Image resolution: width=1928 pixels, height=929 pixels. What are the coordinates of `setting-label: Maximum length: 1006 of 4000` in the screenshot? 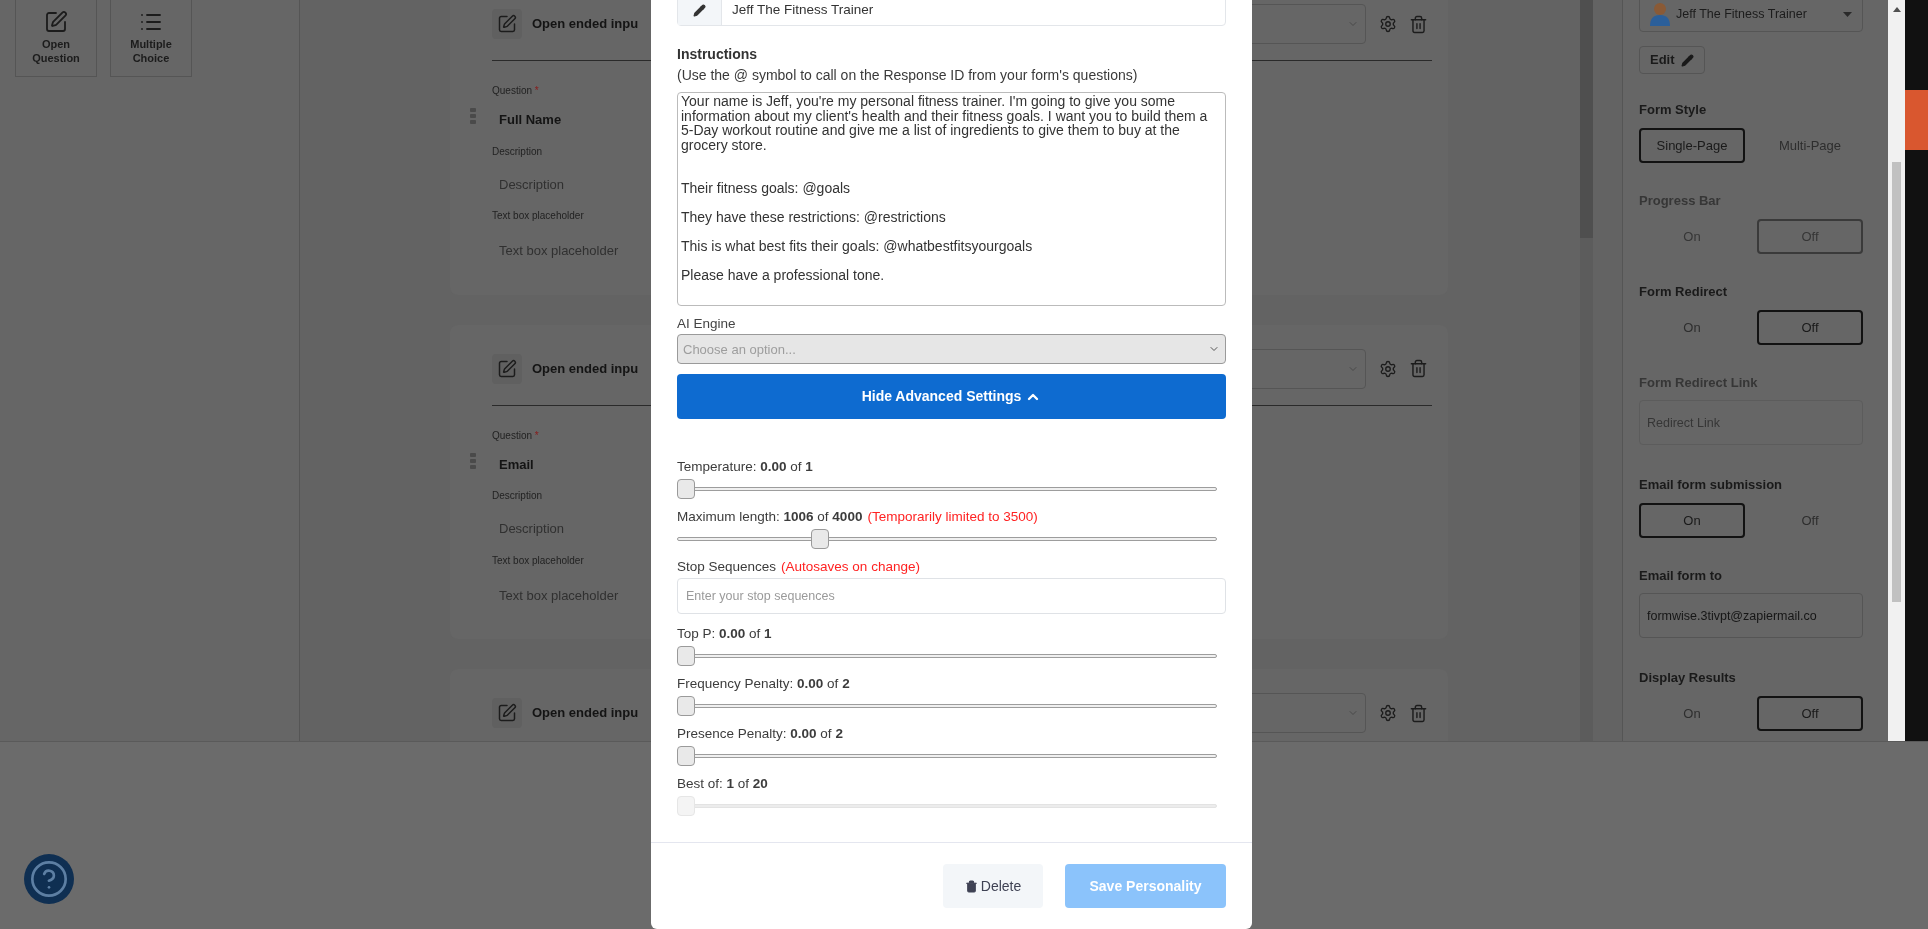 It's located at (770, 517).